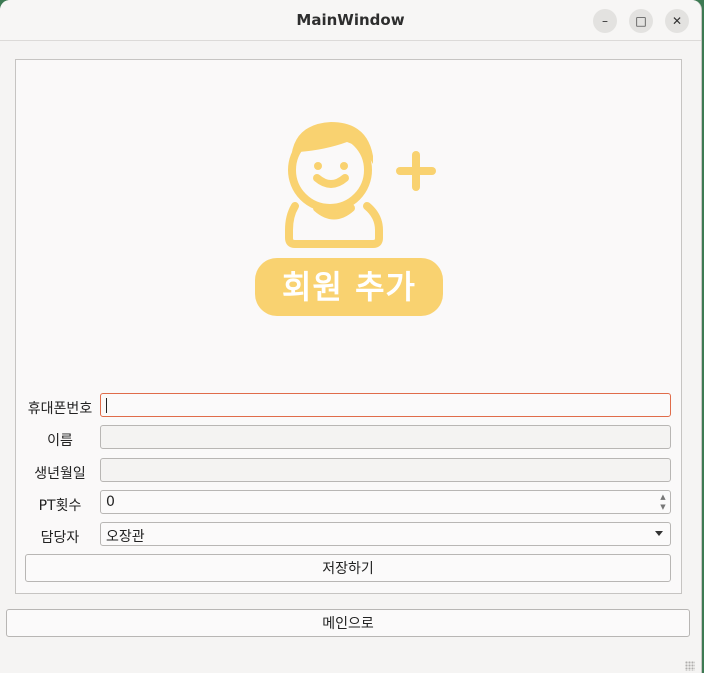 The height and width of the screenshot is (673, 704). Describe the element at coordinates (125, 537) in the screenshot. I see `trainer-selected-value: 오장관` at that location.